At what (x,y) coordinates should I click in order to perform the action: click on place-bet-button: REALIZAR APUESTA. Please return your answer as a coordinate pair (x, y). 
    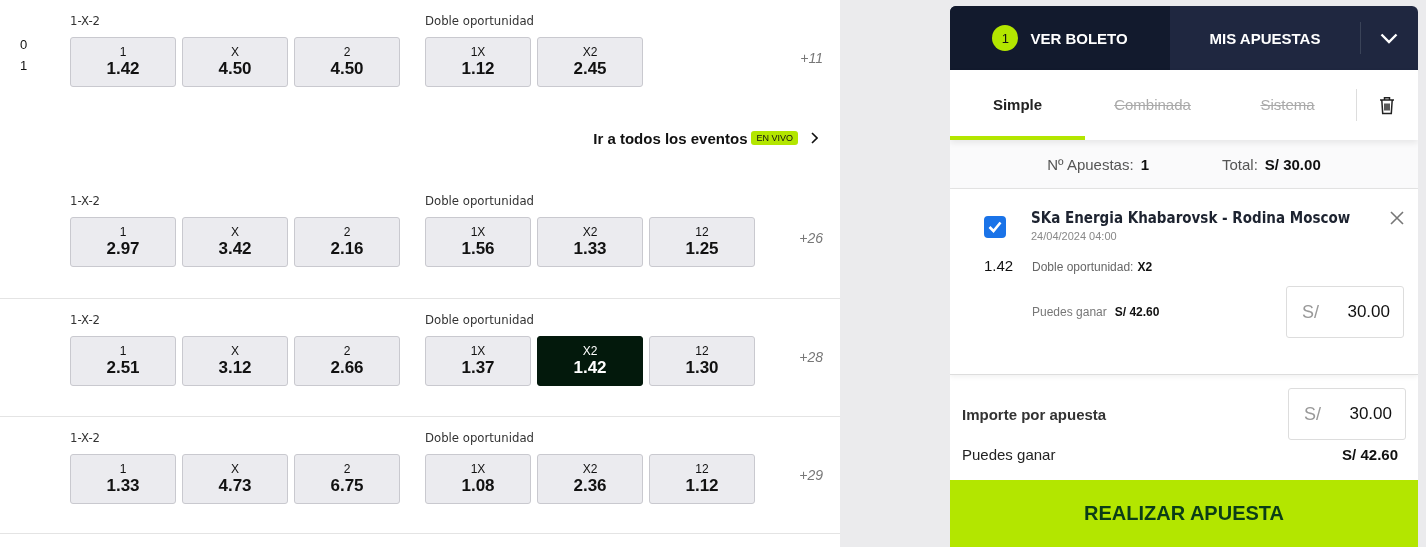
    Looking at the image, I should click on (1184, 513).